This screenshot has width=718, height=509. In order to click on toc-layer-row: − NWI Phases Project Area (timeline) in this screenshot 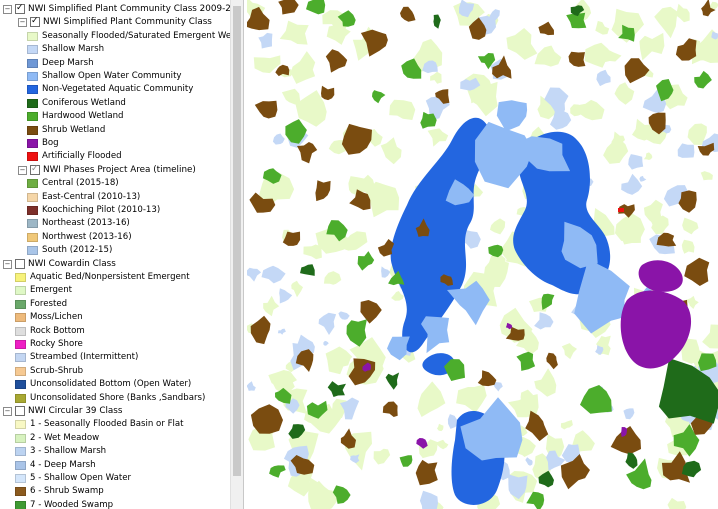, I will do `click(115, 170)`.